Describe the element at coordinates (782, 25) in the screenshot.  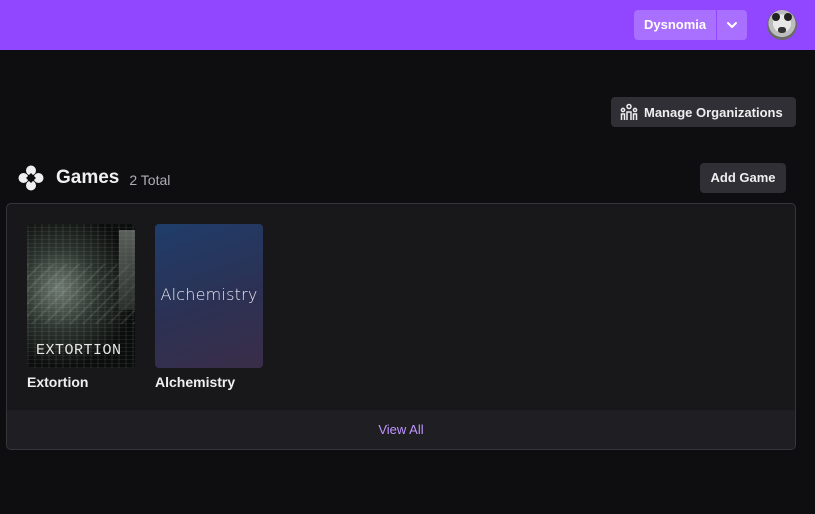
I see `avatar` at that location.